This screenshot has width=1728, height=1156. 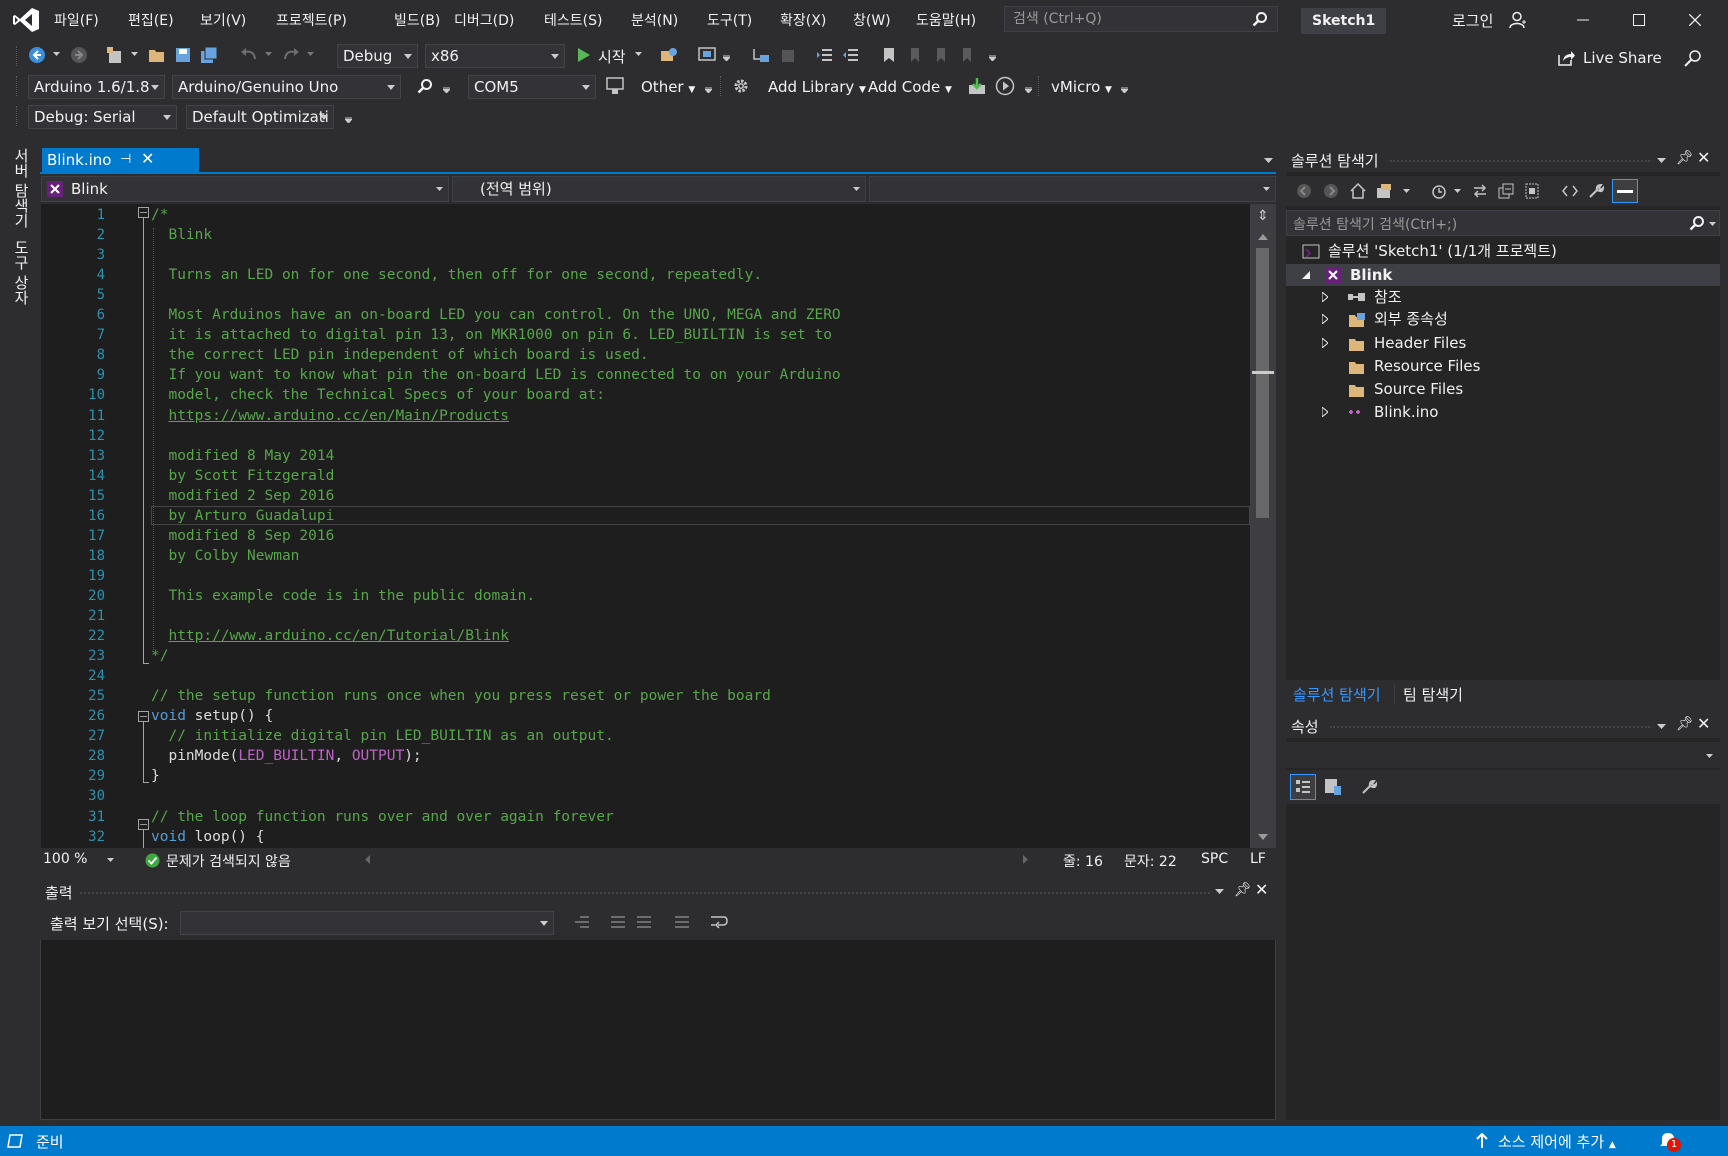 What do you see at coordinates (707, 55) in the screenshot?
I see `screen-icon` at bounding box center [707, 55].